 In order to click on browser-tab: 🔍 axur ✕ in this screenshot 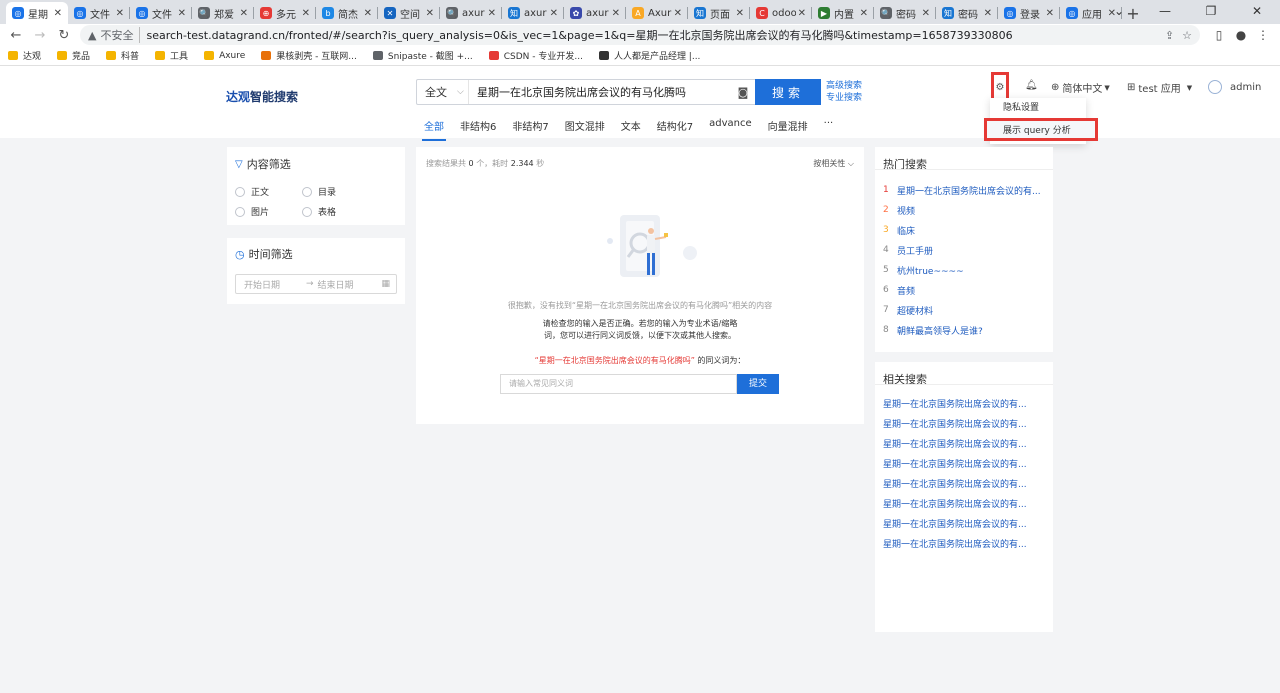, I will do `click(471, 13)`.